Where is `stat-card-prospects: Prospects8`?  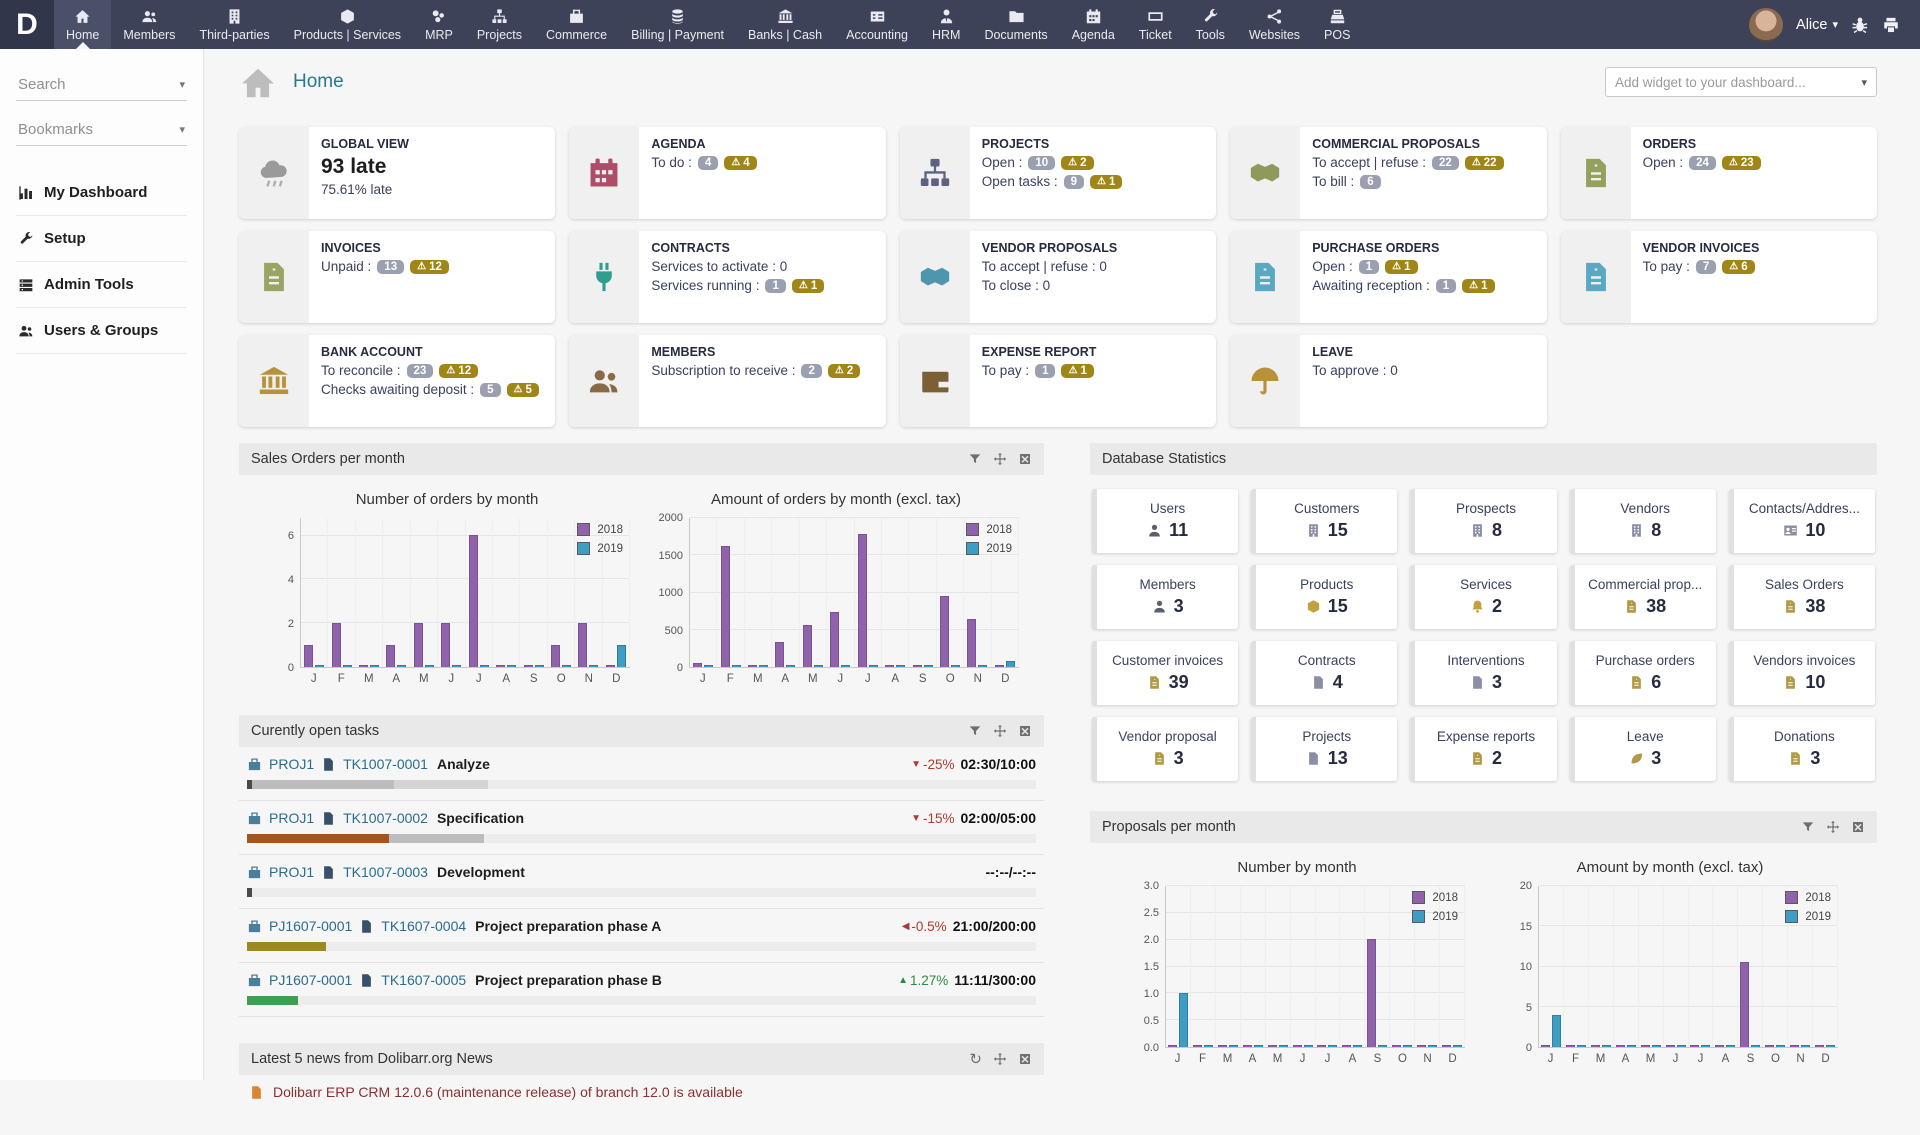
stat-card-prospects: Prospects8 is located at coordinates (1483, 521).